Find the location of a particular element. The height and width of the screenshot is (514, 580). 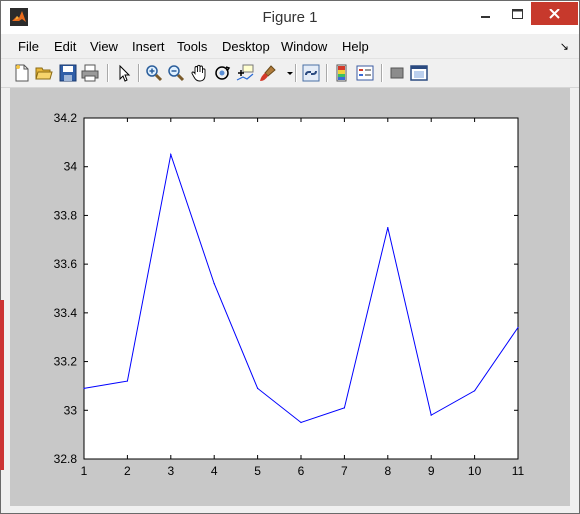

y-tick-label: 33.2 is located at coordinates (66, 362).